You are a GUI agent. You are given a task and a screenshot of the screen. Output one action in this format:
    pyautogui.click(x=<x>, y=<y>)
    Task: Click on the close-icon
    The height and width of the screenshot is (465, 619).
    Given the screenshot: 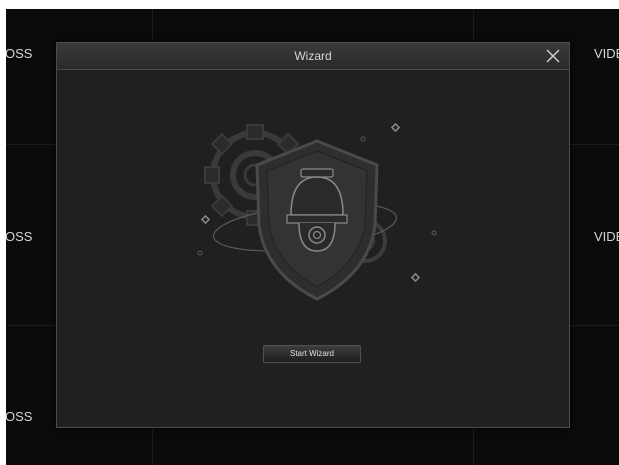 What is the action you would take?
    pyautogui.click(x=553, y=56)
    